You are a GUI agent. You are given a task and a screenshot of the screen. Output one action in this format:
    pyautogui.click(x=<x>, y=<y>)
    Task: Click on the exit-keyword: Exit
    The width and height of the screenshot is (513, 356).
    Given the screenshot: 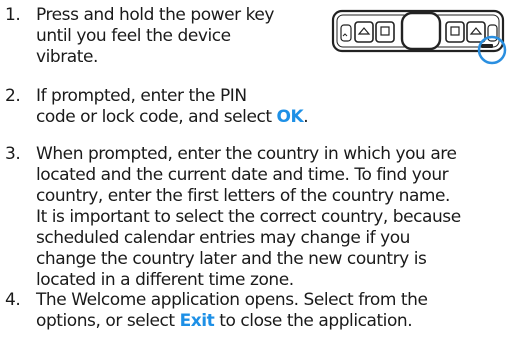 What is the action you would take?
    pyautogui.click(x=197, y=321)
    